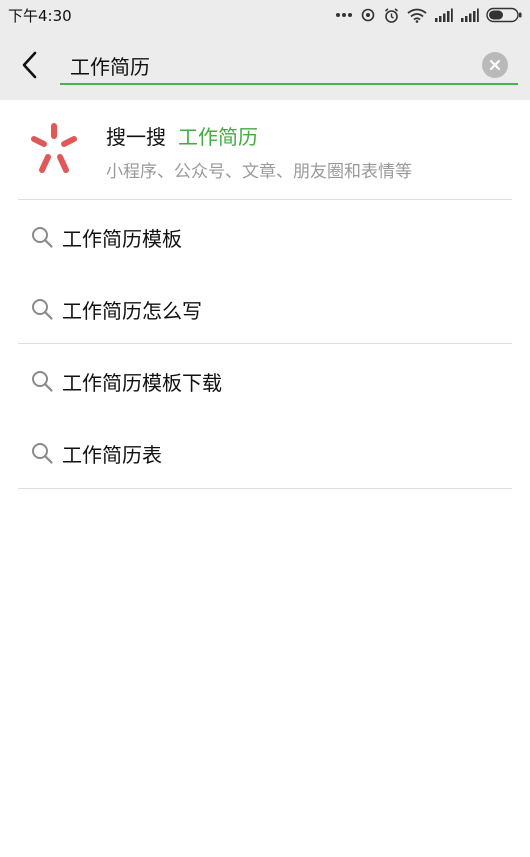 This screenshot has height=857, width=530. I want to click on sousou-label: 搜一搜, so click(136, 137).